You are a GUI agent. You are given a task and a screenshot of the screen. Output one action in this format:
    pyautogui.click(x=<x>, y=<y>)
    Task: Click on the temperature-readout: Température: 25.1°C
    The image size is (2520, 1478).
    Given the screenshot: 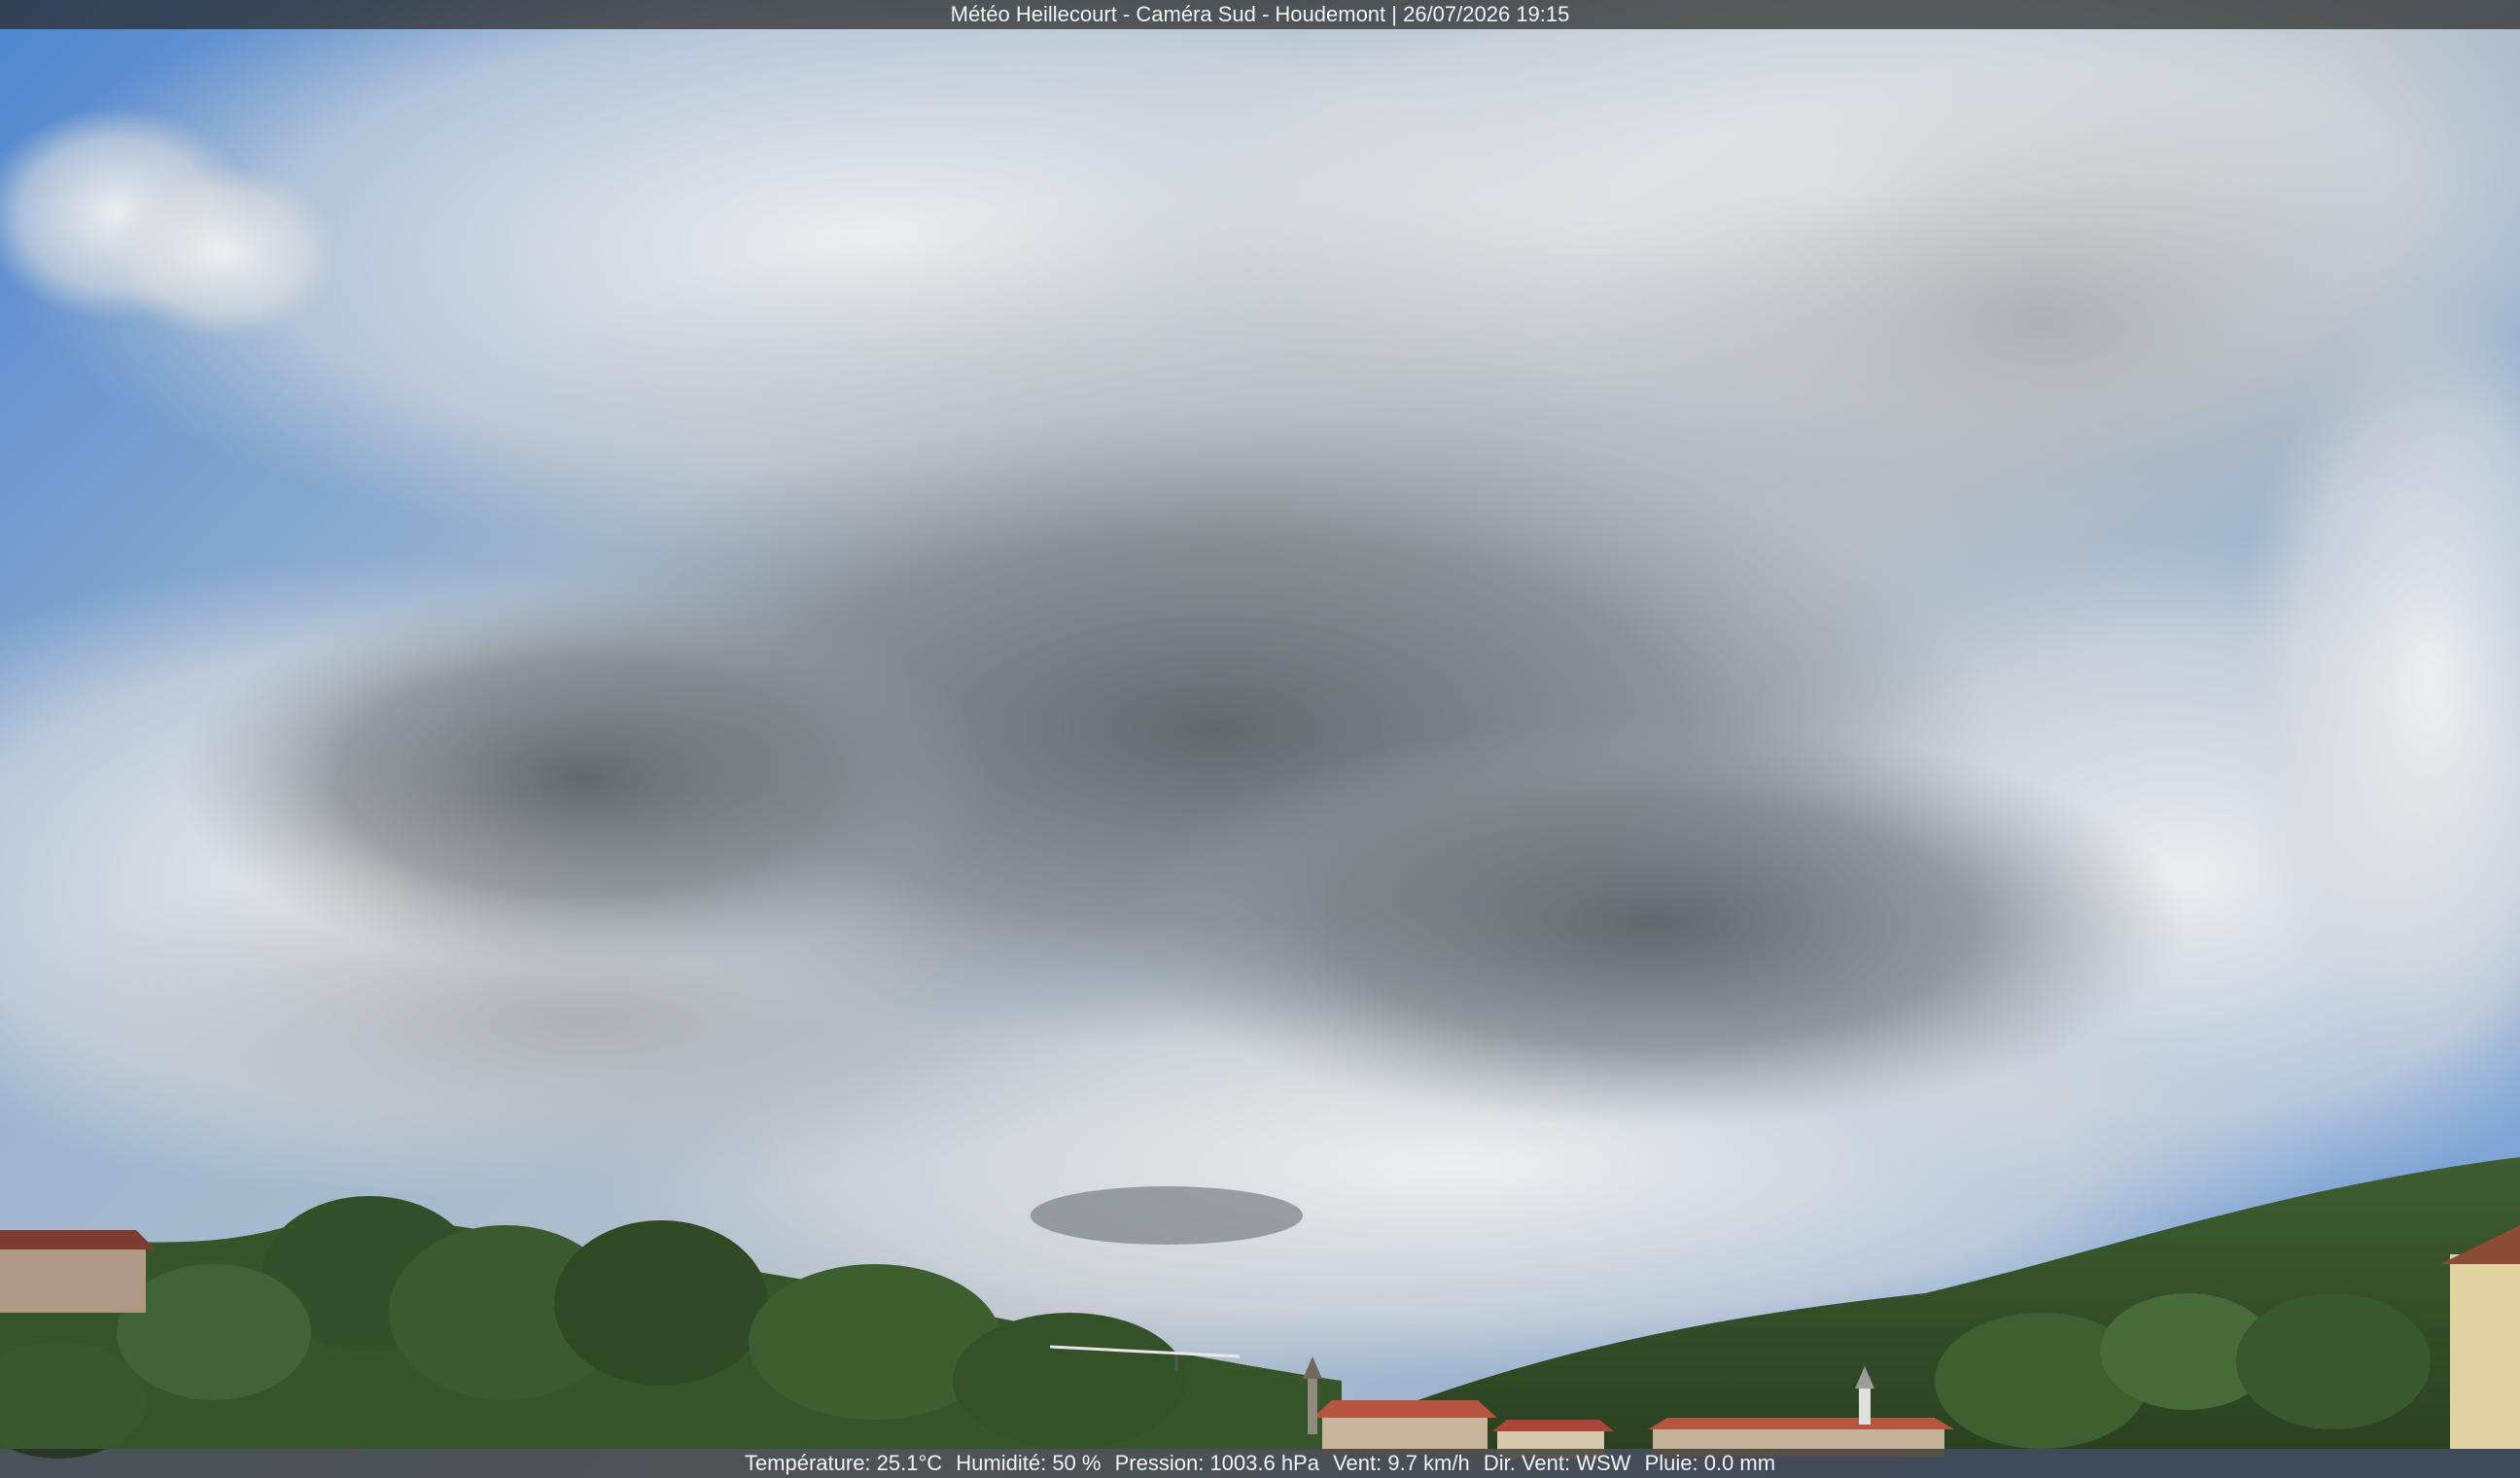 What is the action you would take?
    pyautogui.click(x=843, y=1463)
    